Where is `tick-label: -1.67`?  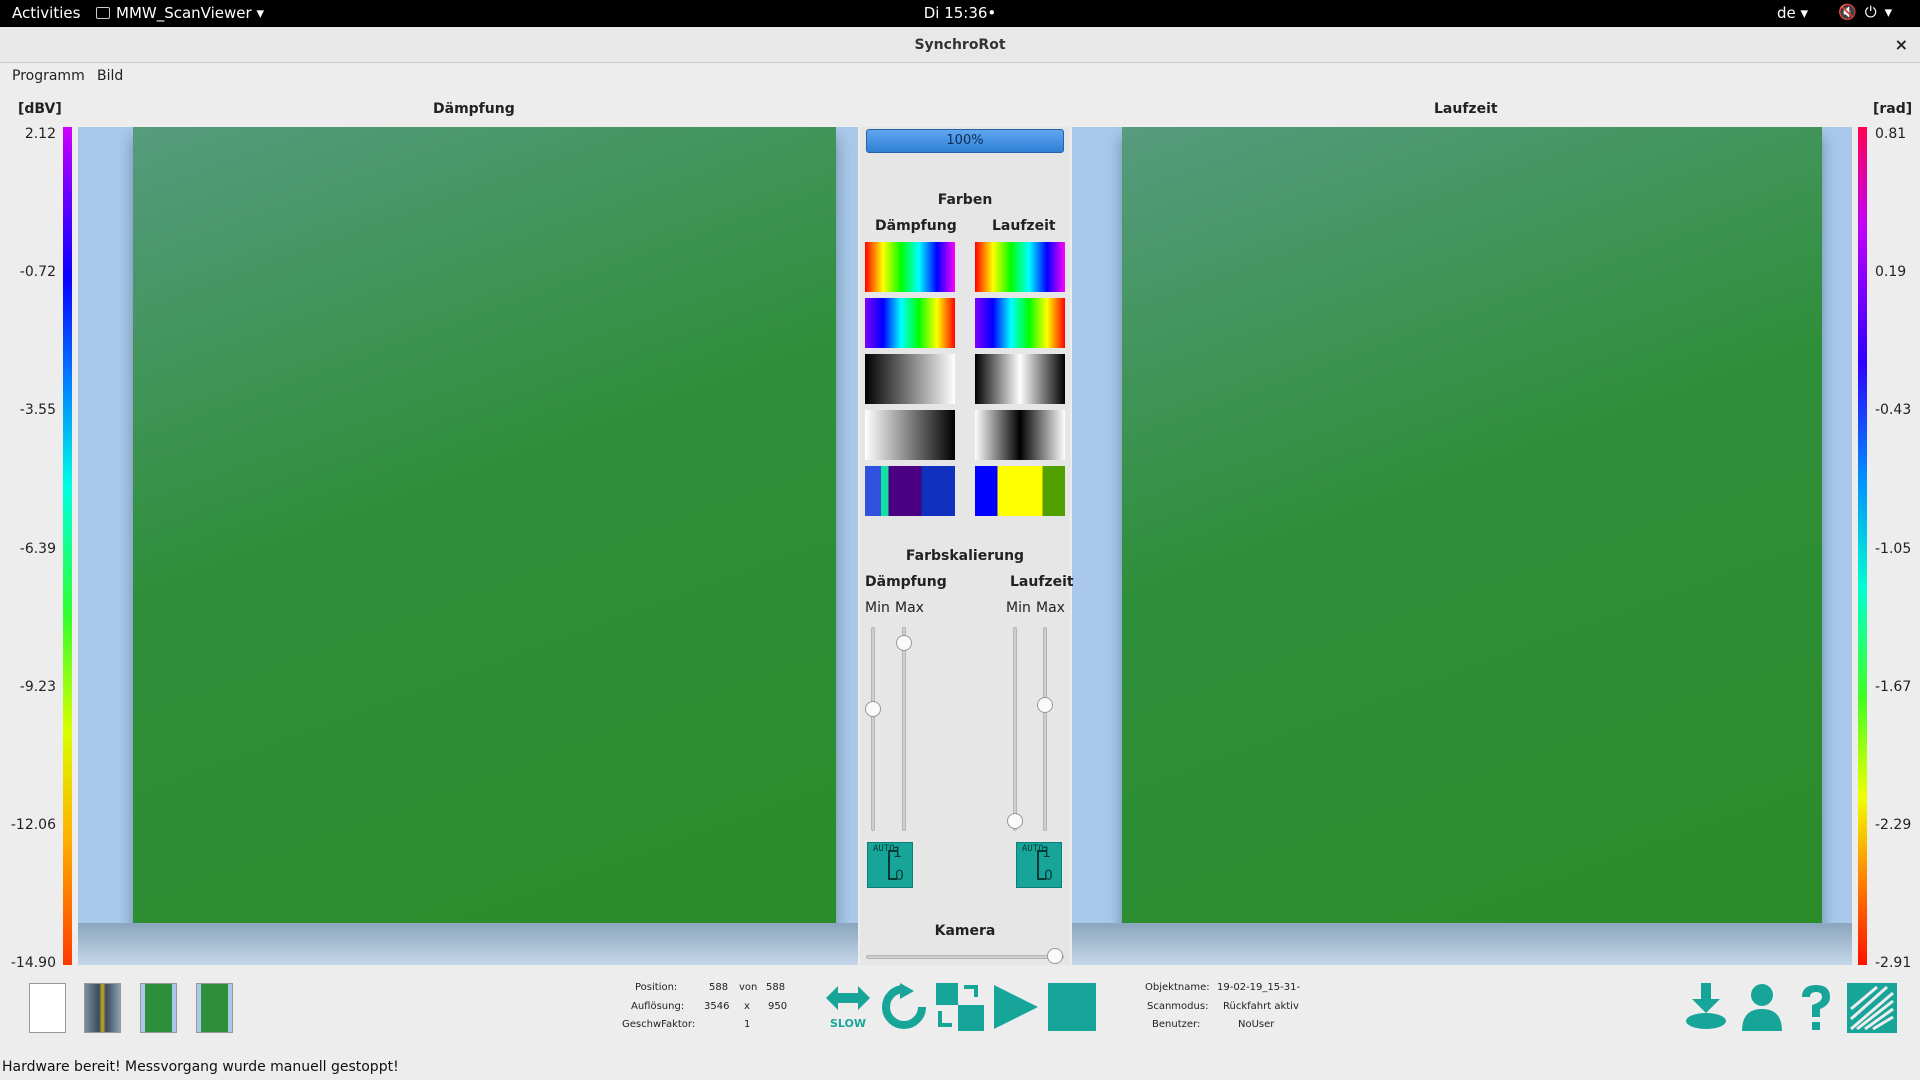
tick-label: -1.67 is located at coordinates (1893, 686).